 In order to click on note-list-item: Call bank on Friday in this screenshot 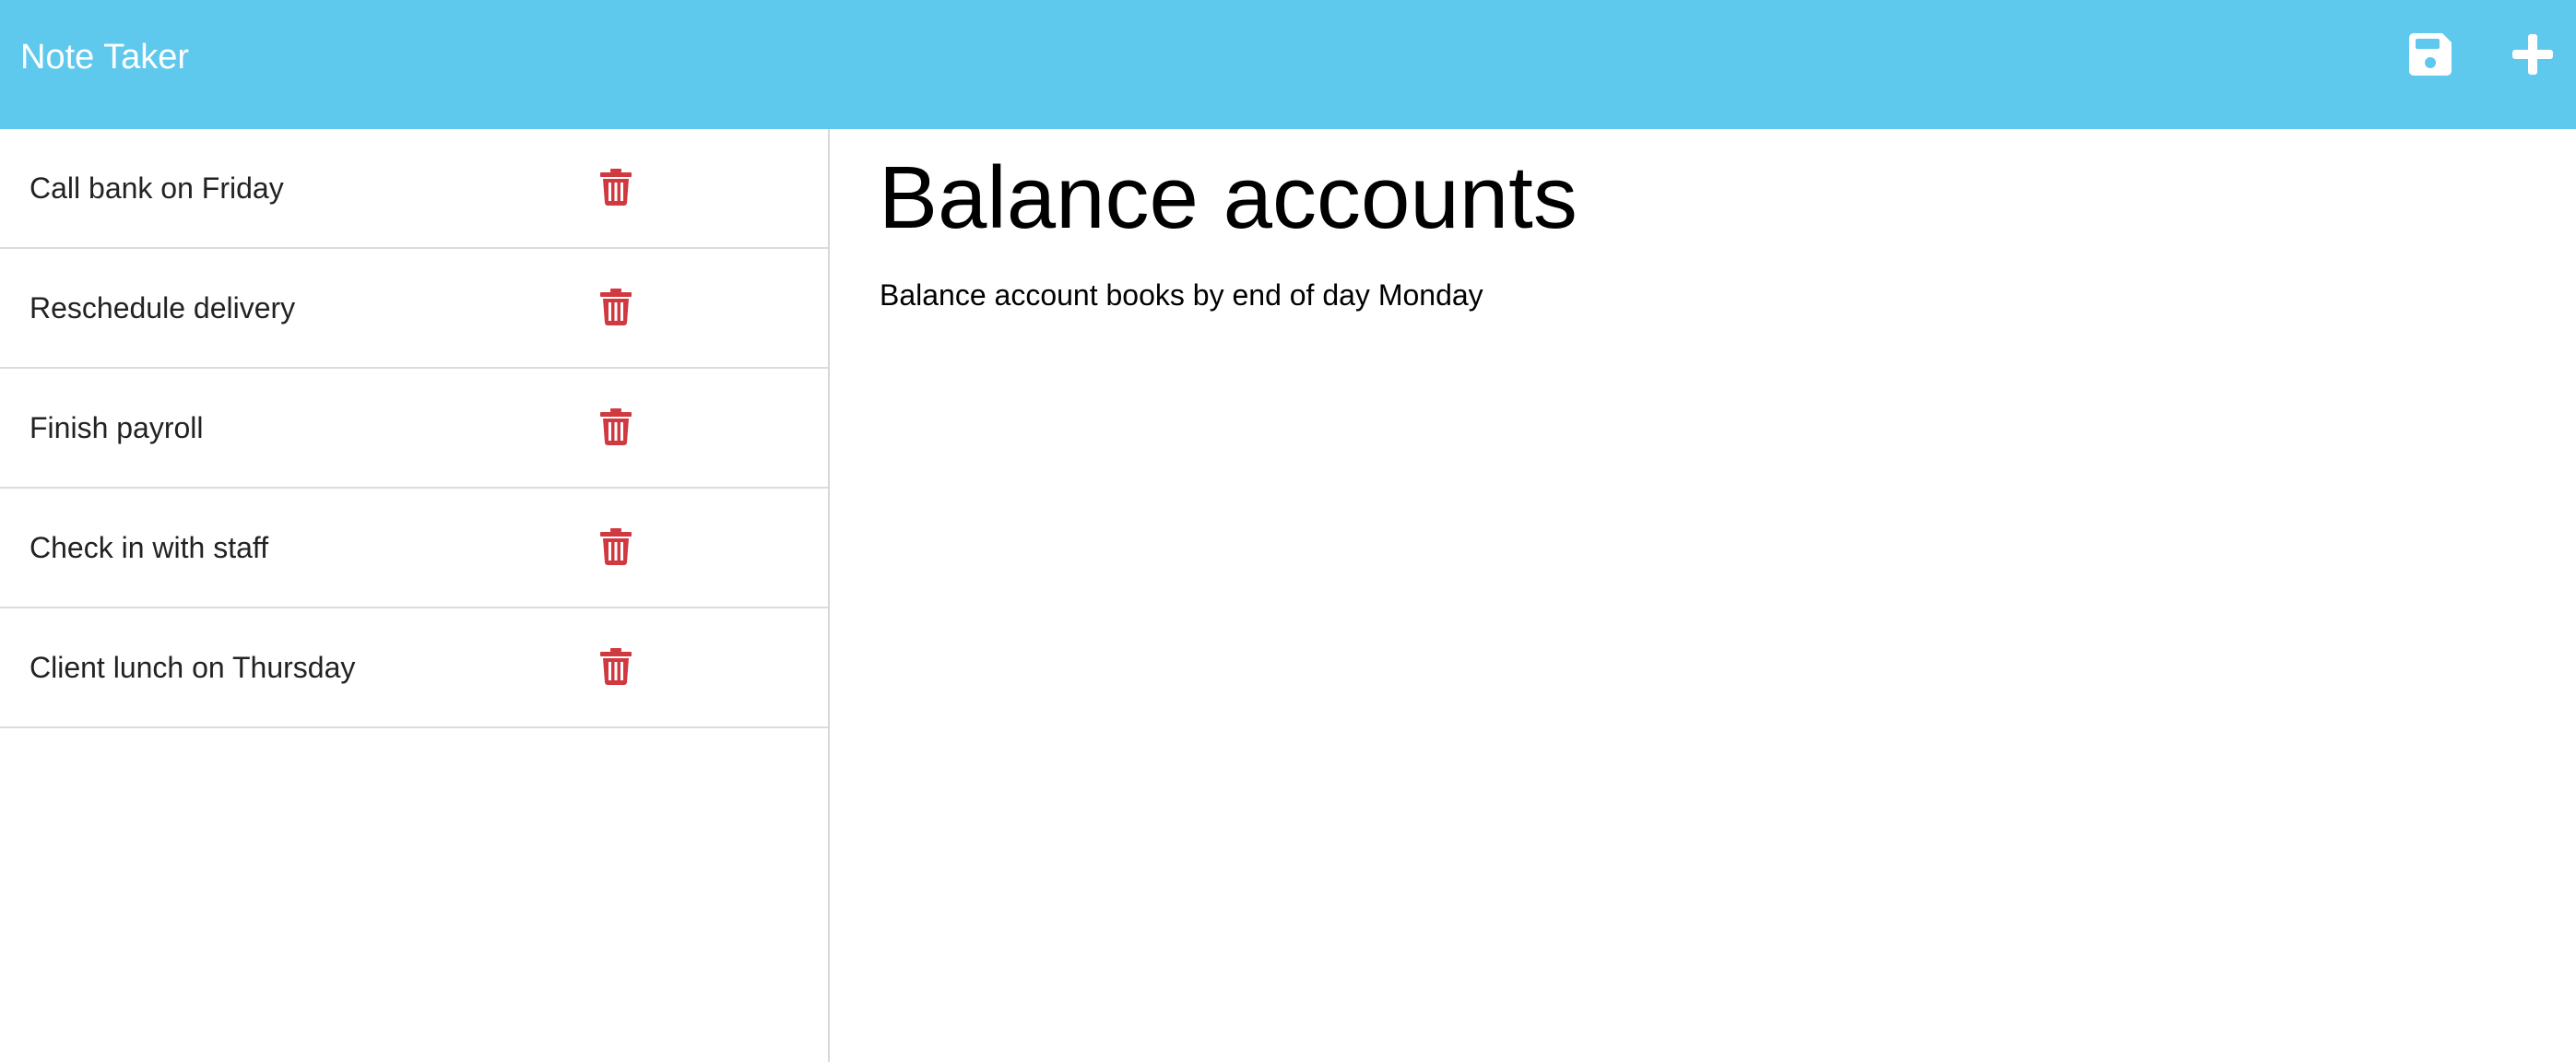, I will do `click(414, 189)`.